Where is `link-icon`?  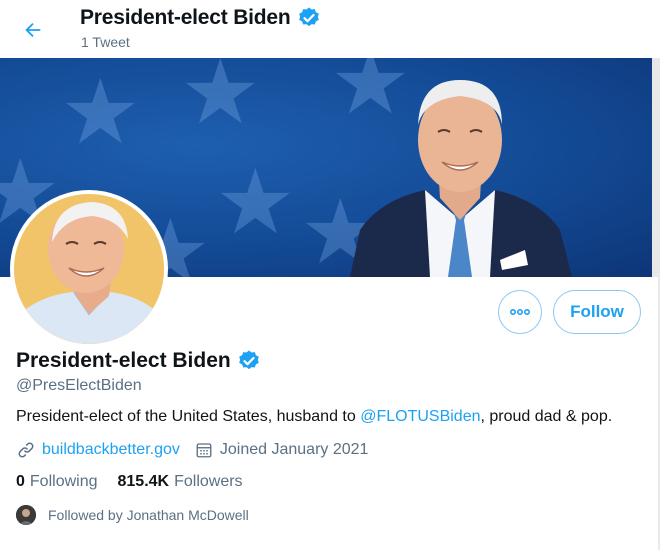 link-icon is located at coordinates (26, 450).